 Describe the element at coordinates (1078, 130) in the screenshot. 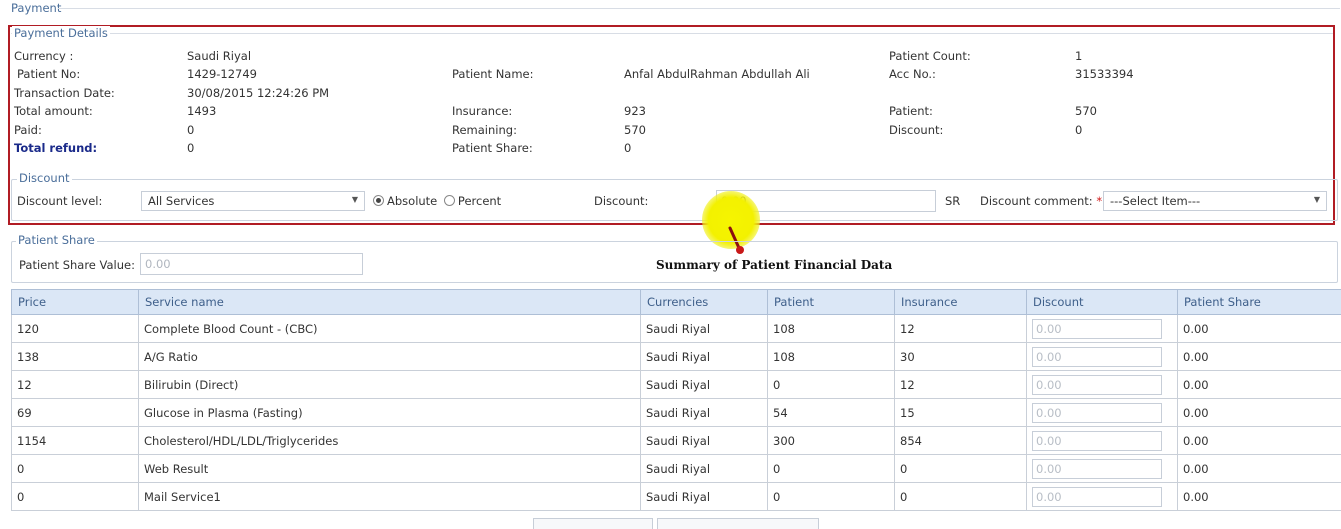

I see `discount-summary-value: 0` at that location.